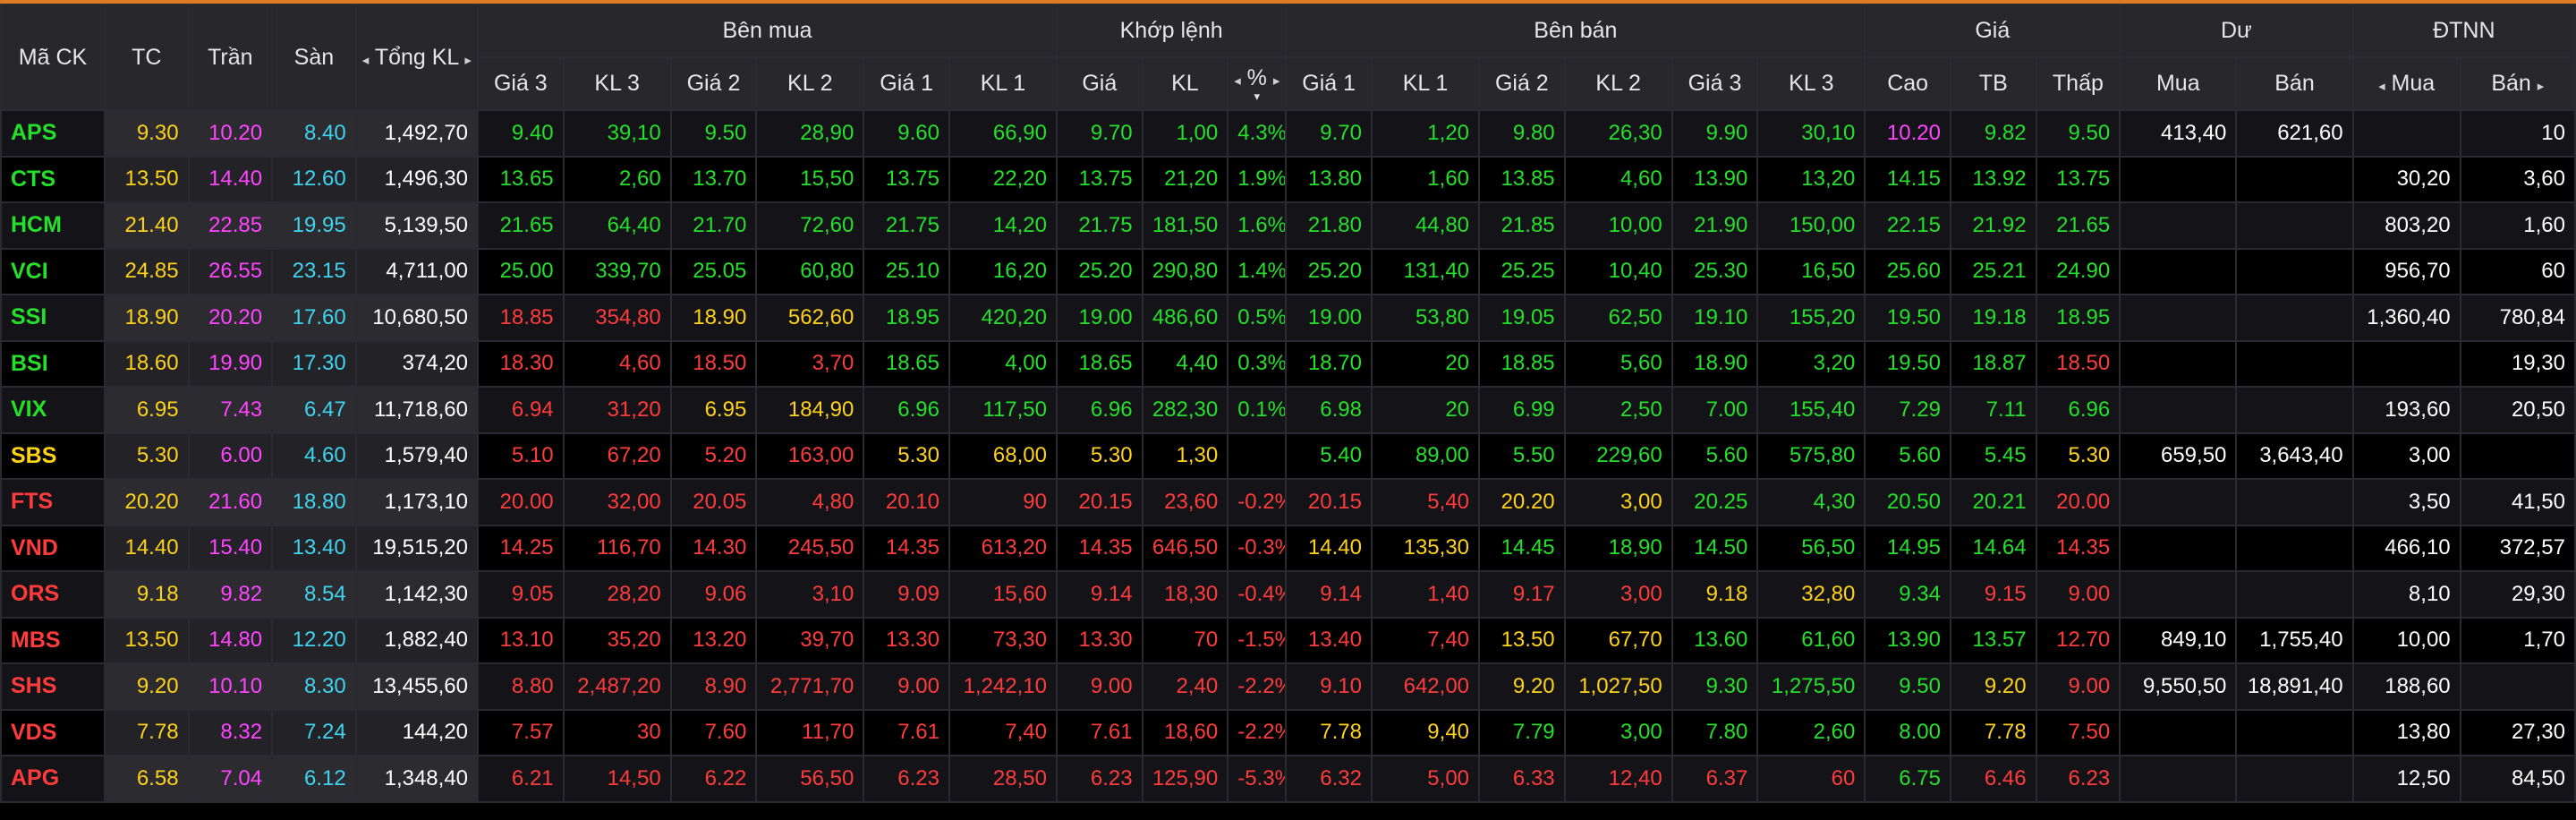 The width and height of the screenshot is (2576, 820). I want to click on symbol-cell: SSI, so click(53, 318).